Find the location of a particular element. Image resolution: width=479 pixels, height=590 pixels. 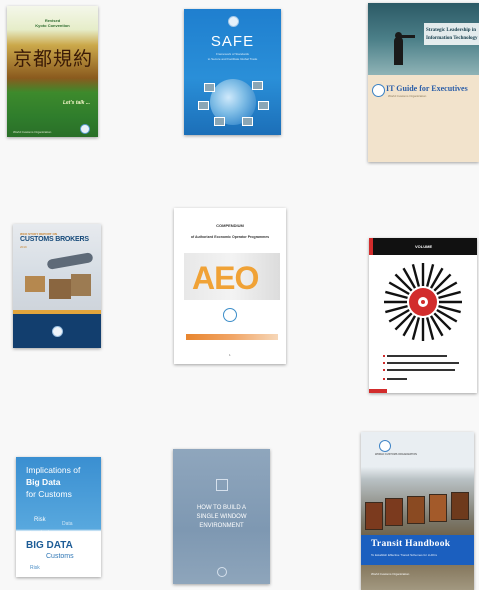

cover-header-text: VOLUME is located at coordinates (424, 246).